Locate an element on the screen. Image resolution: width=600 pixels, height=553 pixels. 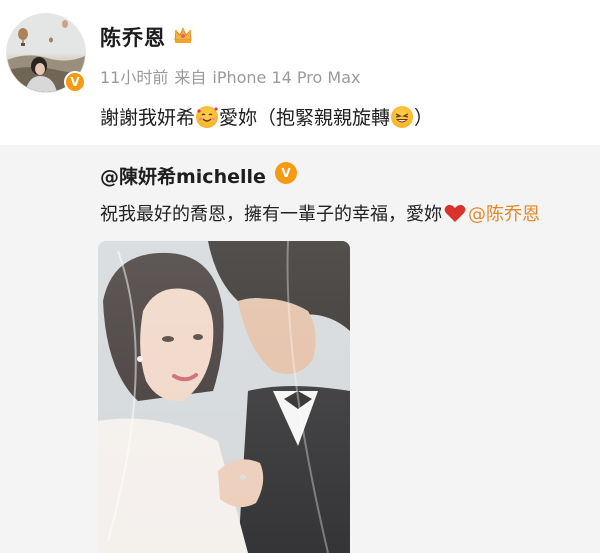
avatar-container: V is located at coordinates (46, 53).